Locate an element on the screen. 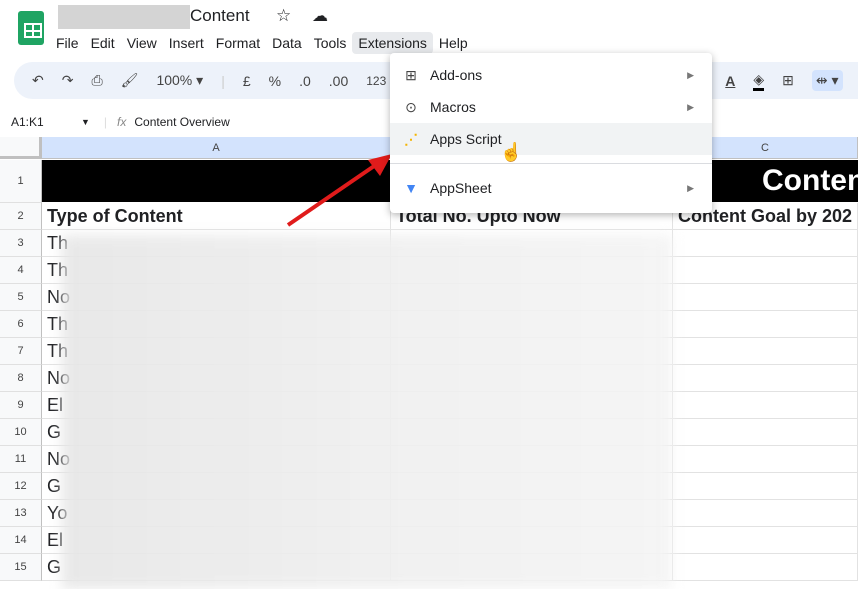 The height and width of the screenshot is (589, 858). increase-decimal-button: .00 is located at coordinates (338, 81).